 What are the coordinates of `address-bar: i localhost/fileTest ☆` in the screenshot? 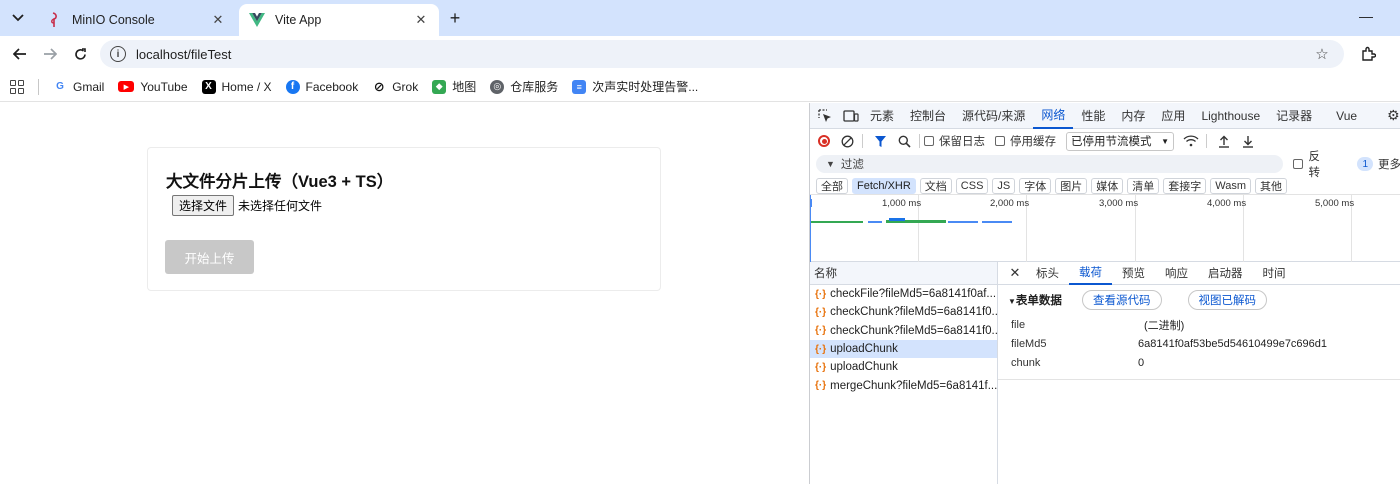 It's located at (722, 54).